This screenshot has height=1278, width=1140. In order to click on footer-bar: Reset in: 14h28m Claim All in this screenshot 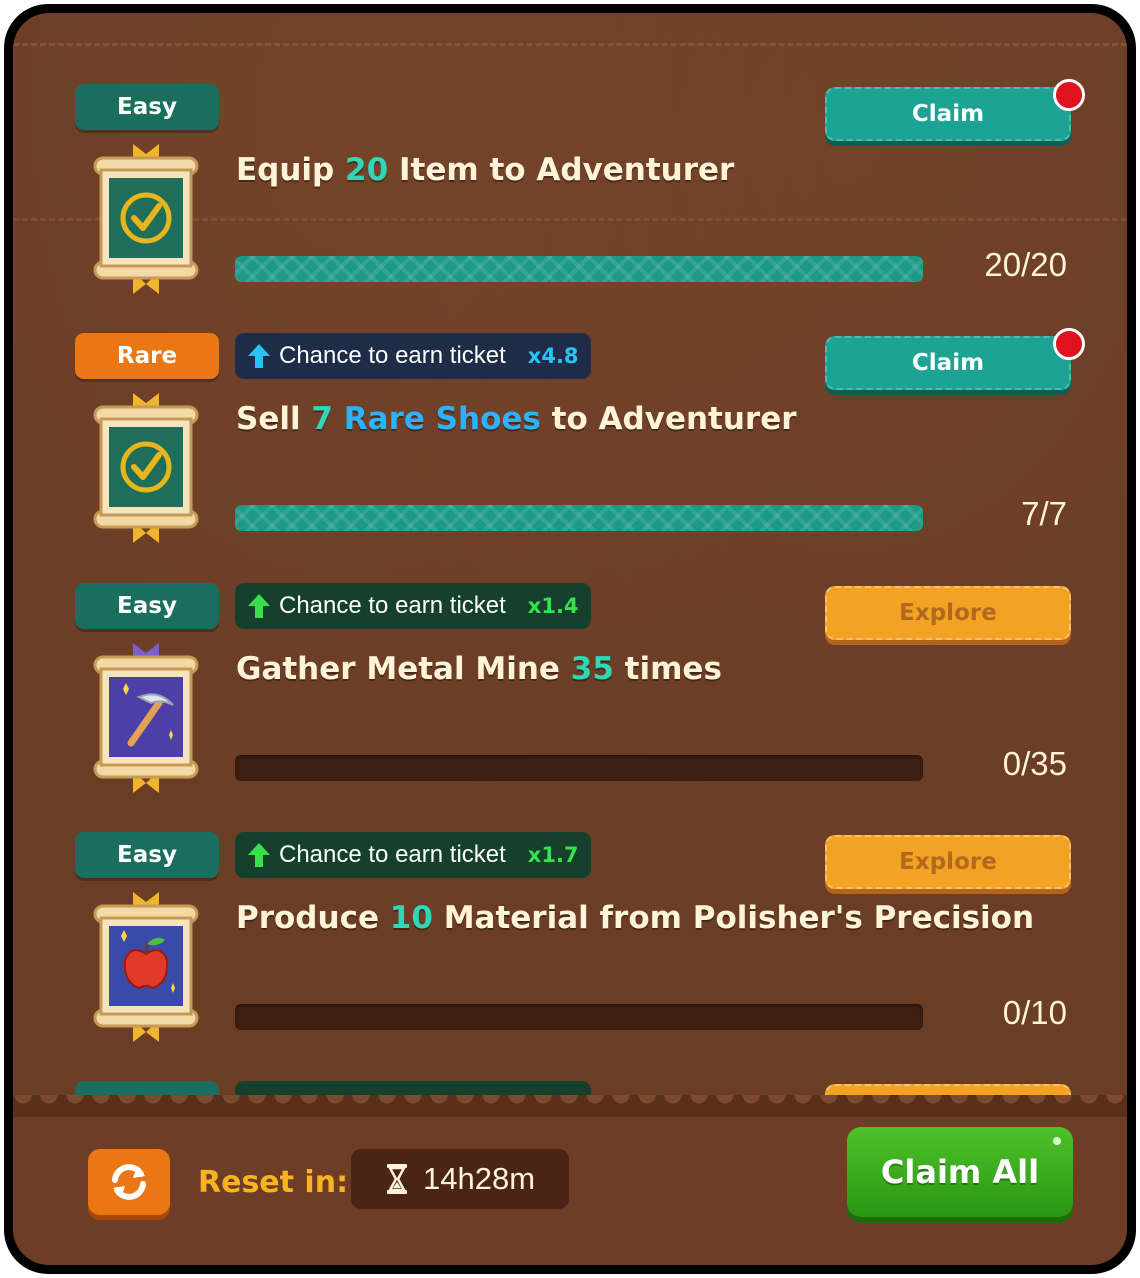, I will do `click(570, 1180)`.